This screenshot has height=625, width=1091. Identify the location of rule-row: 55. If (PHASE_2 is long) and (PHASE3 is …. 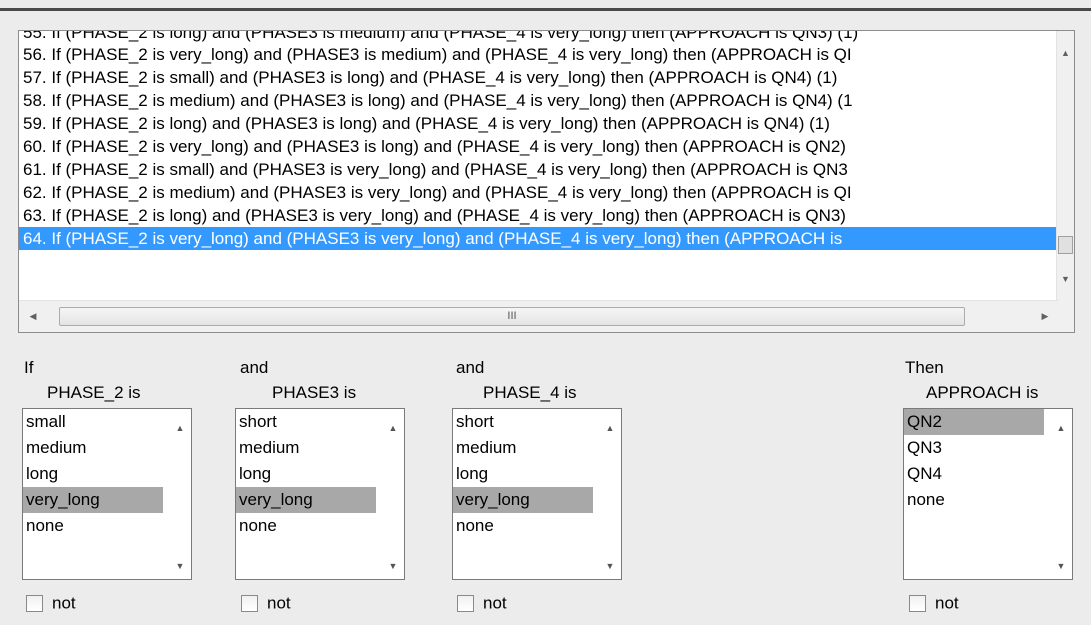
(539, 37).